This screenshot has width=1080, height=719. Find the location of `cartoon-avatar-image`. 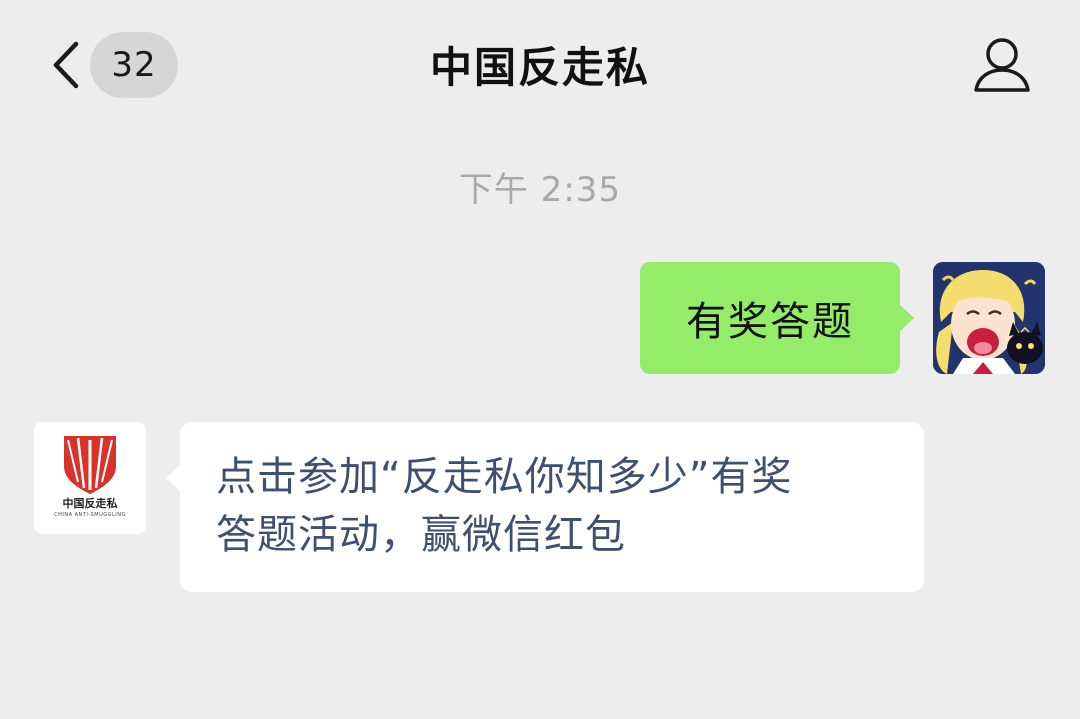

cartoon-avatar-image is located at coordinates (989, 318).